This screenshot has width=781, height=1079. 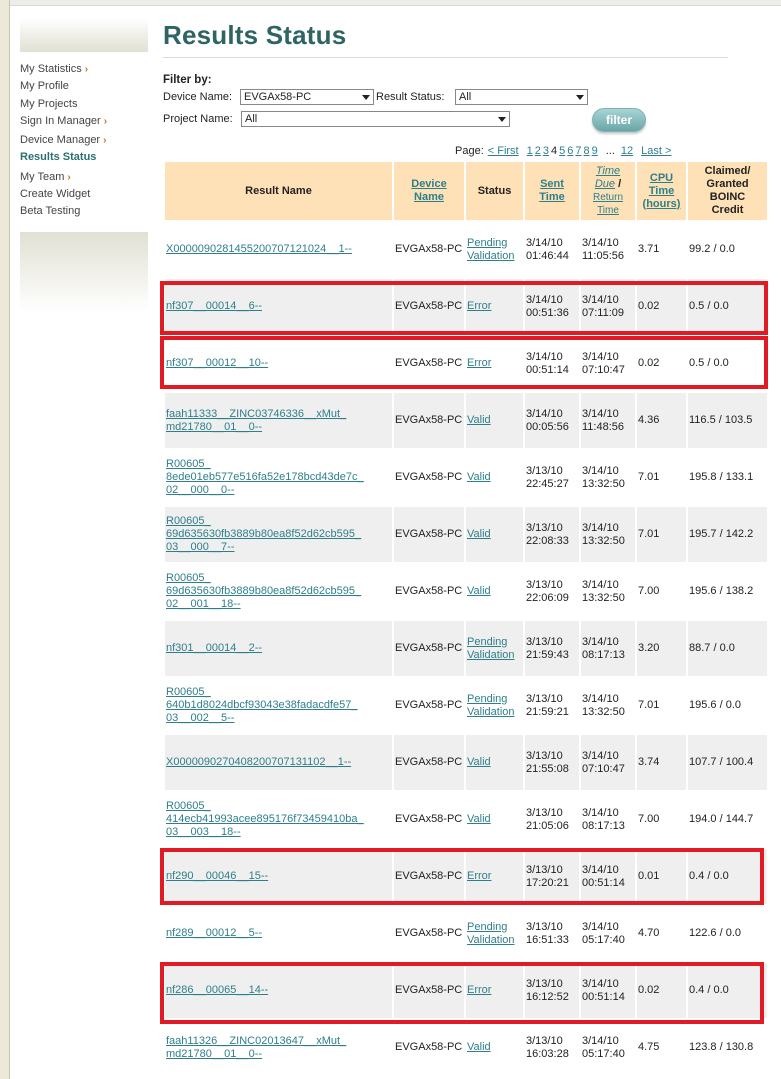 What do you see at coordinates (217, 990) in the screenshot?
I see `result-name-link: nf286__00065__14--` at bounding box center [217, 990].